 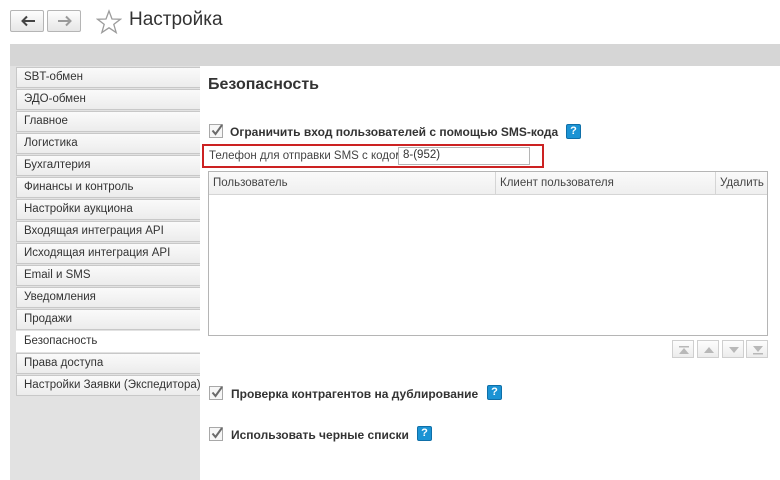 What do you see at coordinates (108, 121) in the screenshot?
I see `tab-main: Главное` at bounding box center [108, 121].